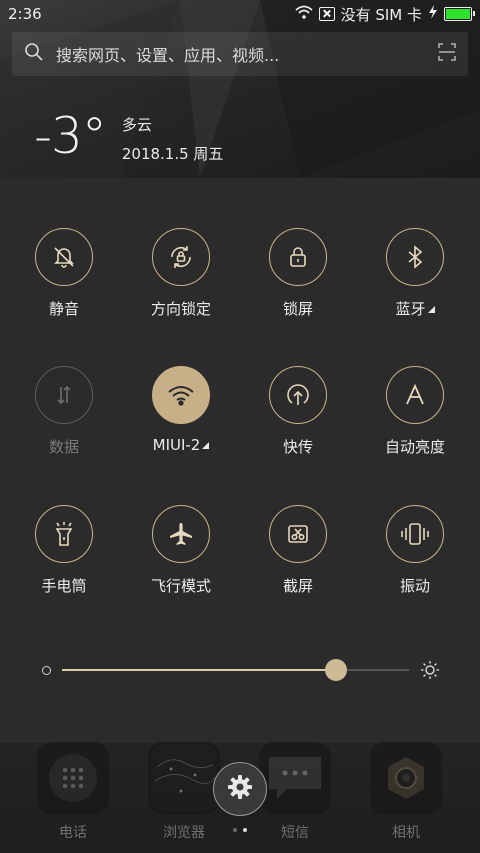 The width and height of the screenshot is (480, 853). Describe the element at coordinates (406, 833) in the screenshot. I see `dock-label: 相机` at that location.